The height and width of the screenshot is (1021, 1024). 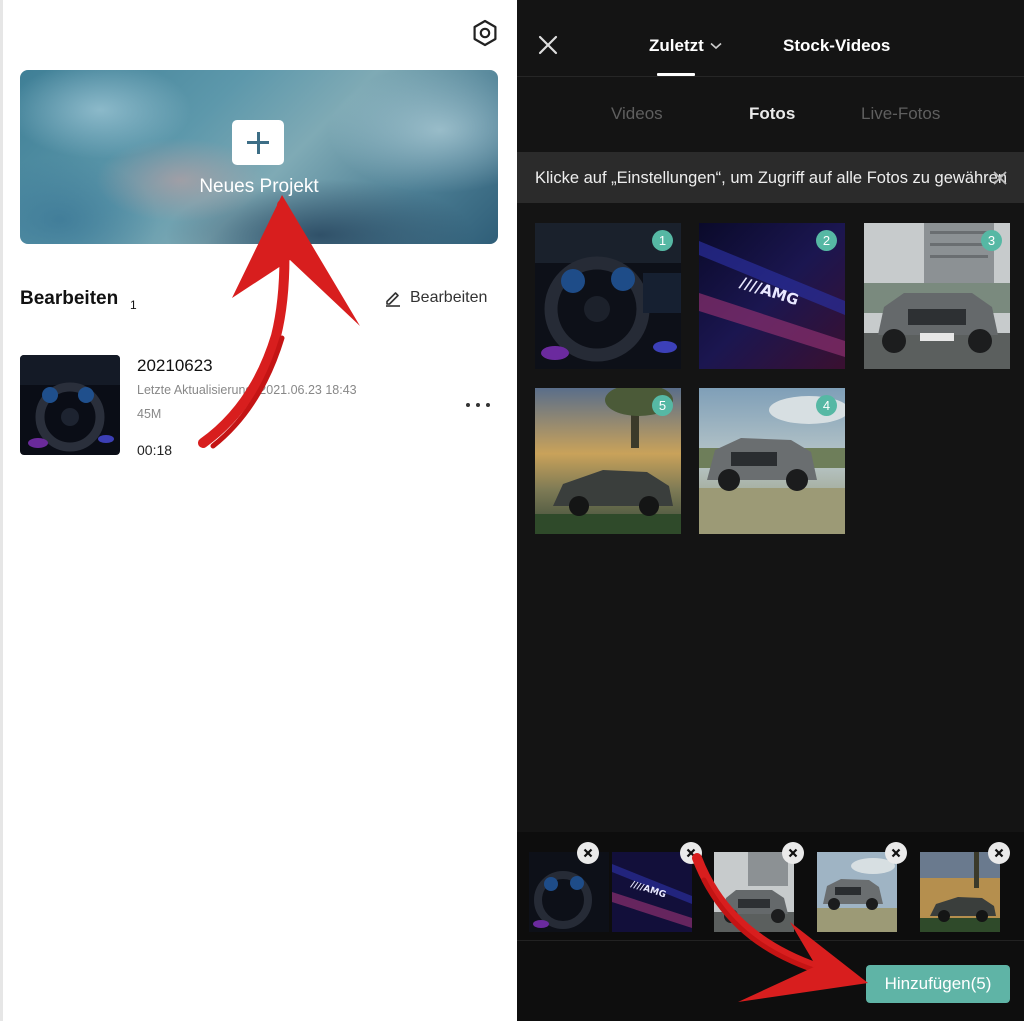 I want to click on project-size: 45M, so click(x=149, y=414).